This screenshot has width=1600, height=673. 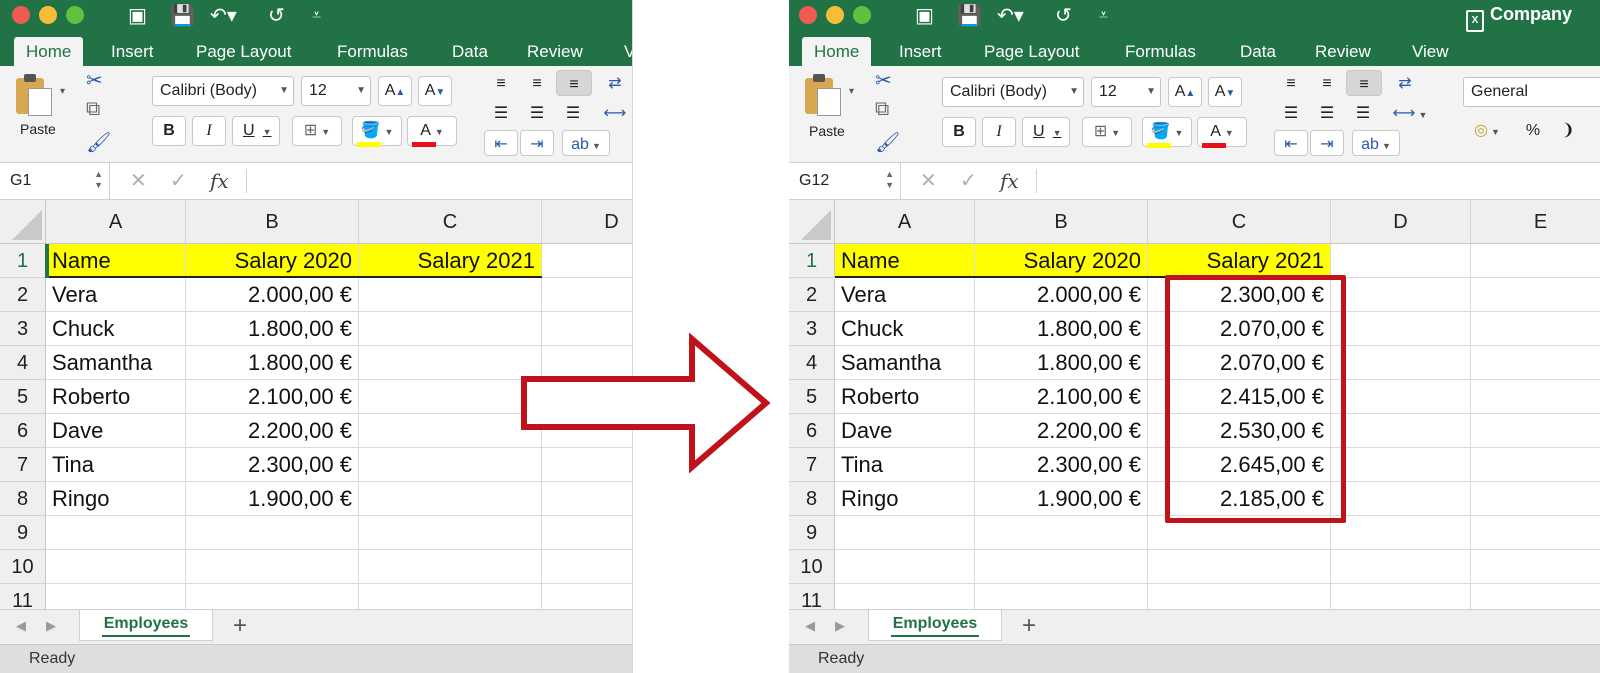 I want to click on paste-label: Paste, so click(x=827, y=131).